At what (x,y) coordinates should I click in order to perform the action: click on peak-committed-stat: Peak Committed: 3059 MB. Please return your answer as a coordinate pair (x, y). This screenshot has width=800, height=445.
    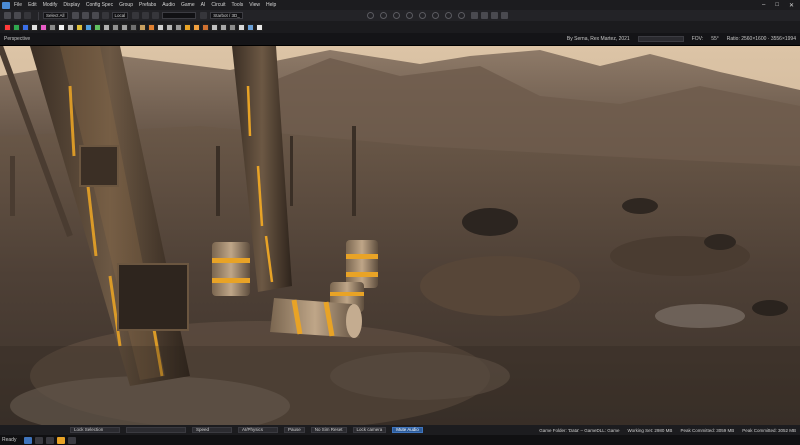
    Looking at the image, I should click on (707, 430).